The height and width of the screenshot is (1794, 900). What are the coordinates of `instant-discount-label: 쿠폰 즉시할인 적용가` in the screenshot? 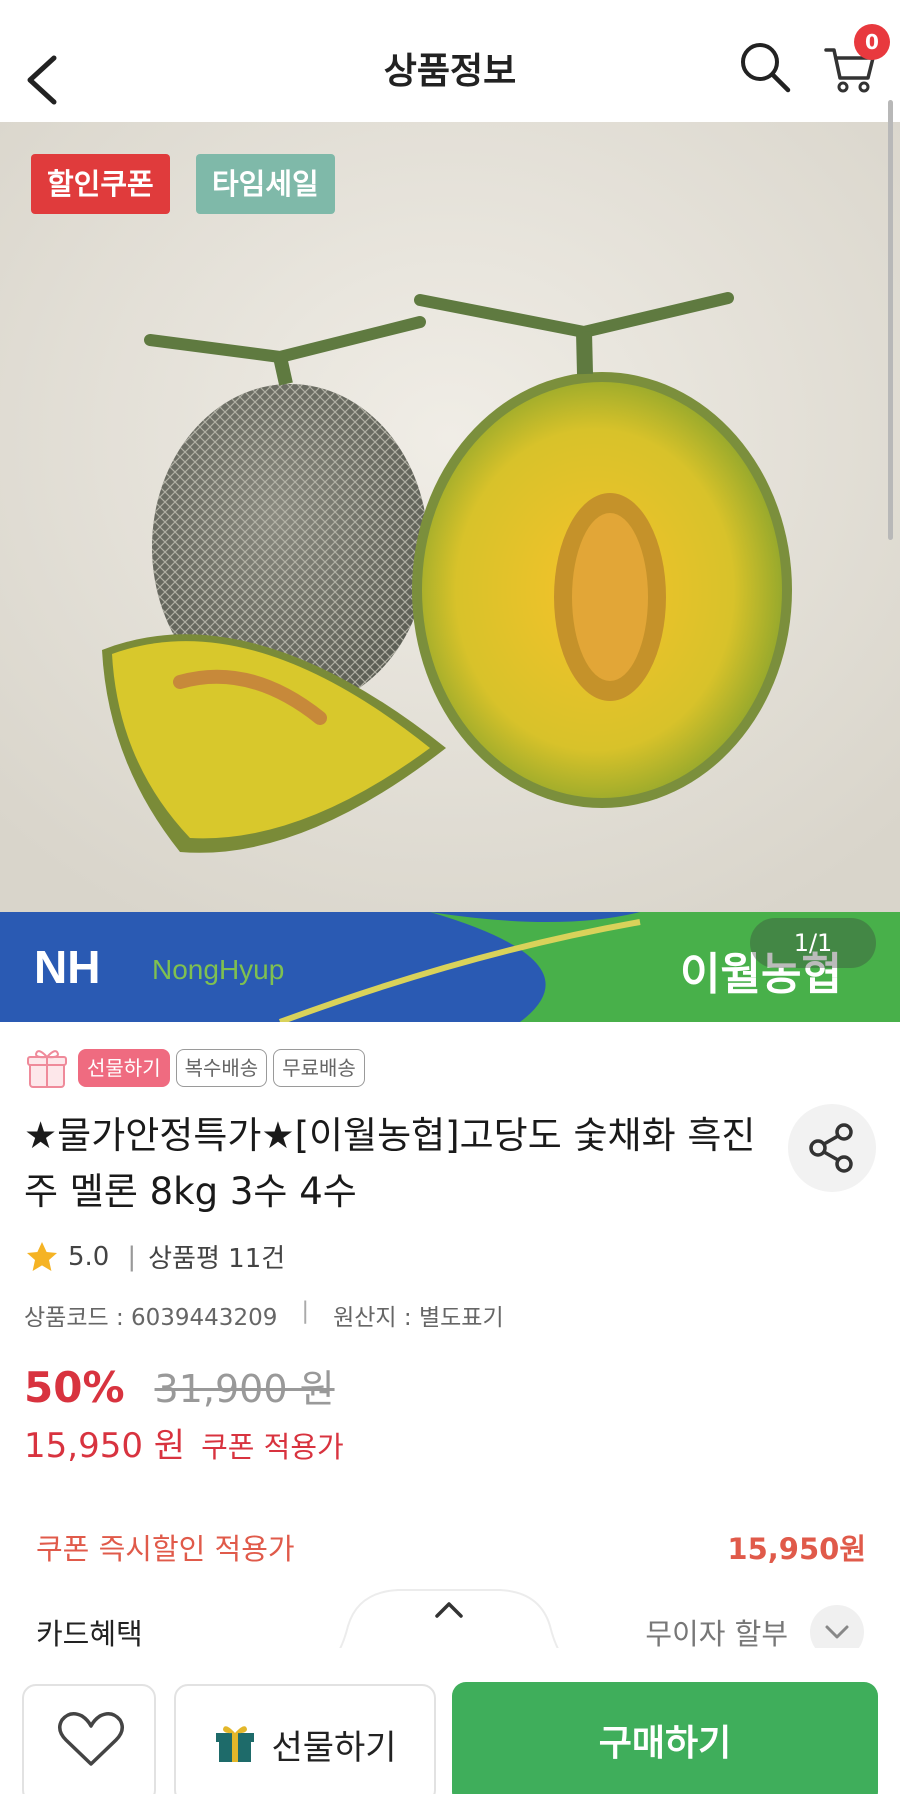 It's located at (165, 1549).